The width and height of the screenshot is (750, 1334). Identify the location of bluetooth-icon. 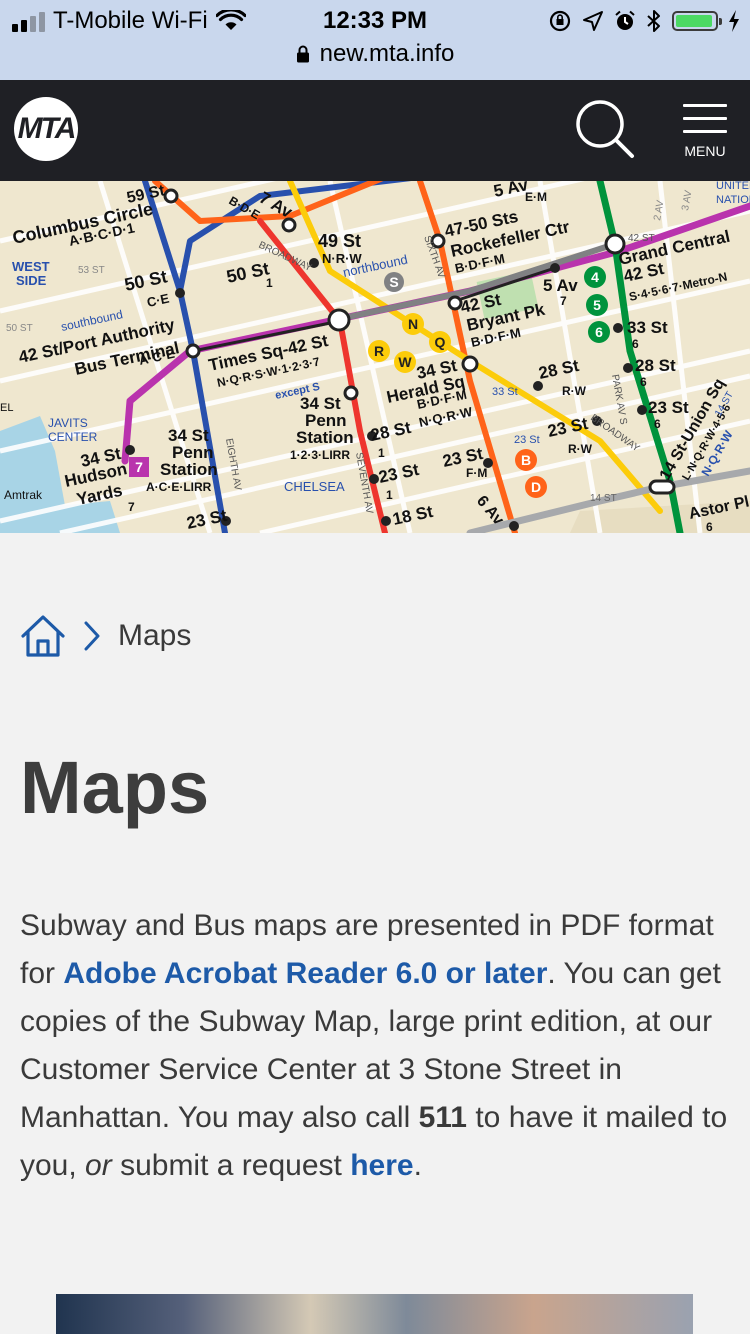
(653, 21).